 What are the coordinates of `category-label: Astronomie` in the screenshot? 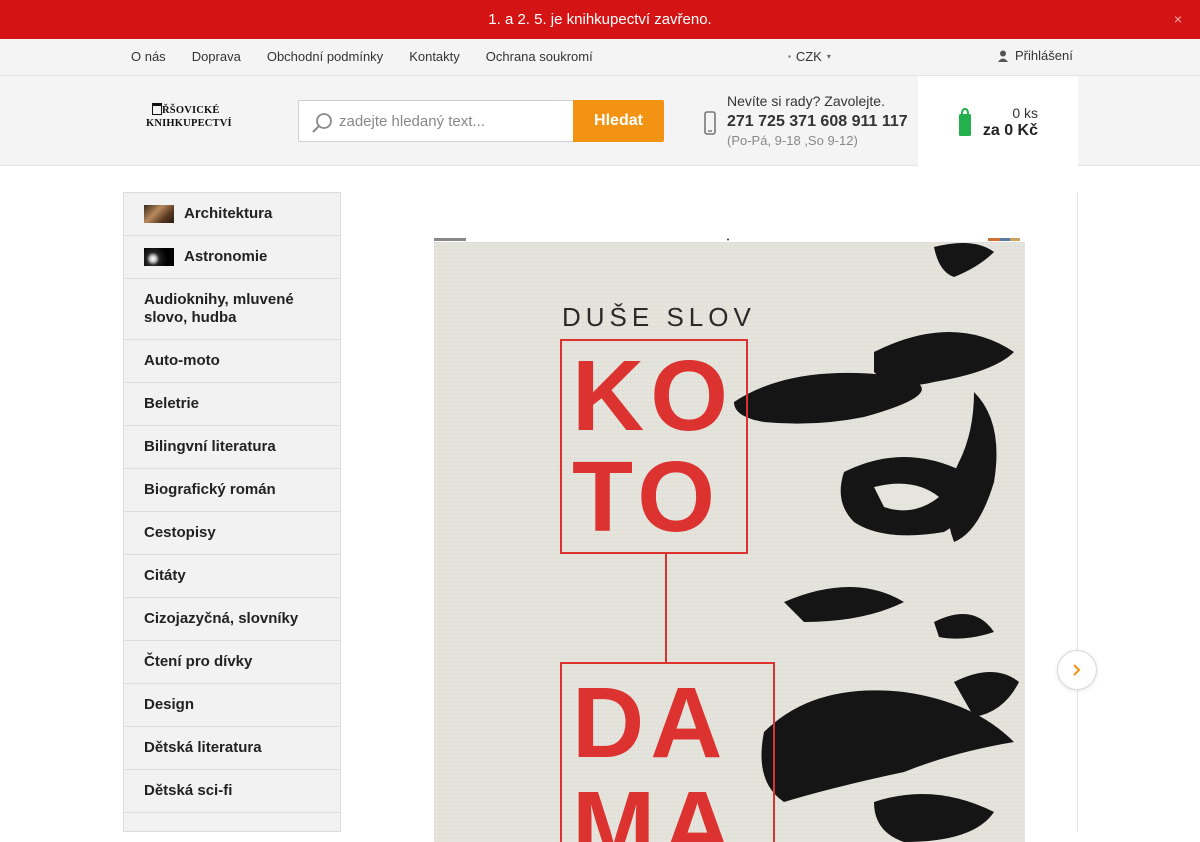 It's located at (226, 256).